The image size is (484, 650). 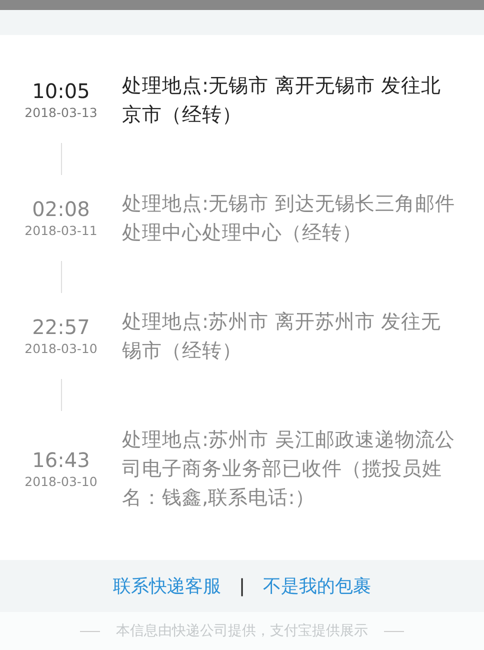 What do you see at coordinates (289, 469) in the screenshot?
I see `event-description: 处理地点:苏州市 吴江邮政速递物流公司电子商务业务部已收件（揽投员姓名：钱鑫,联系电话:）` at bounding box center [289, 469].